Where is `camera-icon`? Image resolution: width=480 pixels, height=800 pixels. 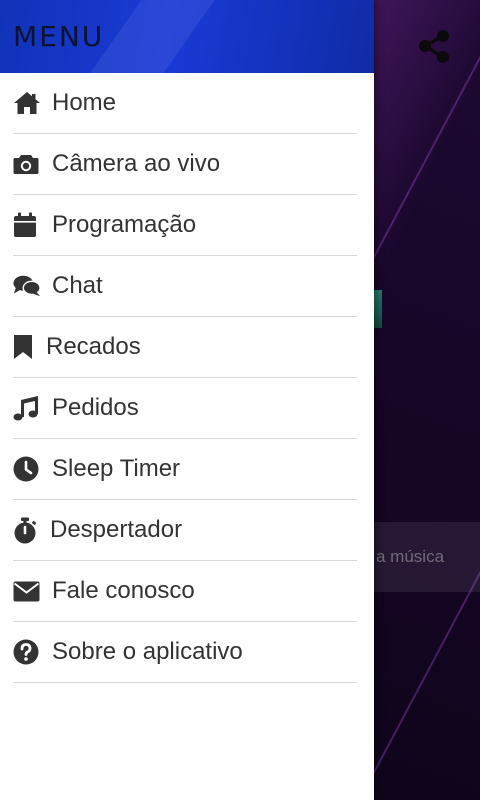
camera-icon is located at coordinates (27, 164).